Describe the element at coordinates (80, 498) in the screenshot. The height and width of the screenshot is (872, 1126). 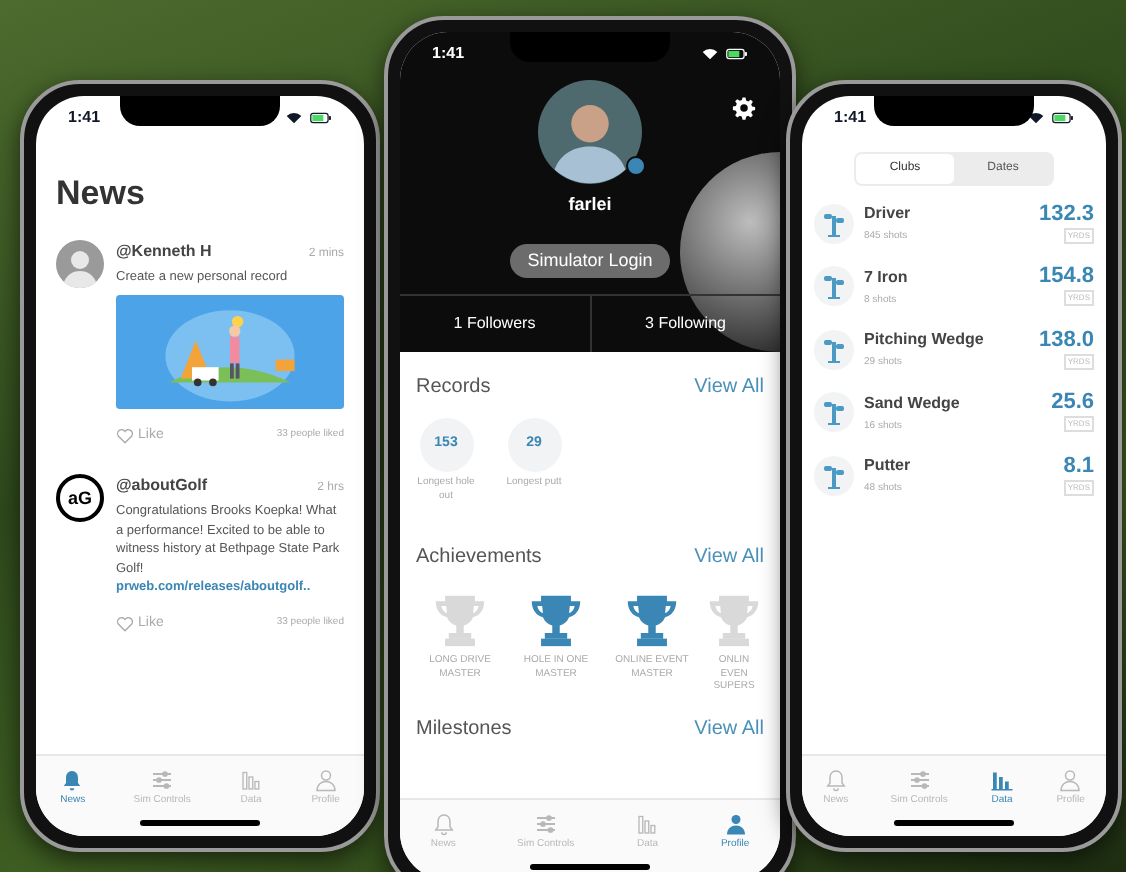
I see `logo-avatar: aG` at that location.